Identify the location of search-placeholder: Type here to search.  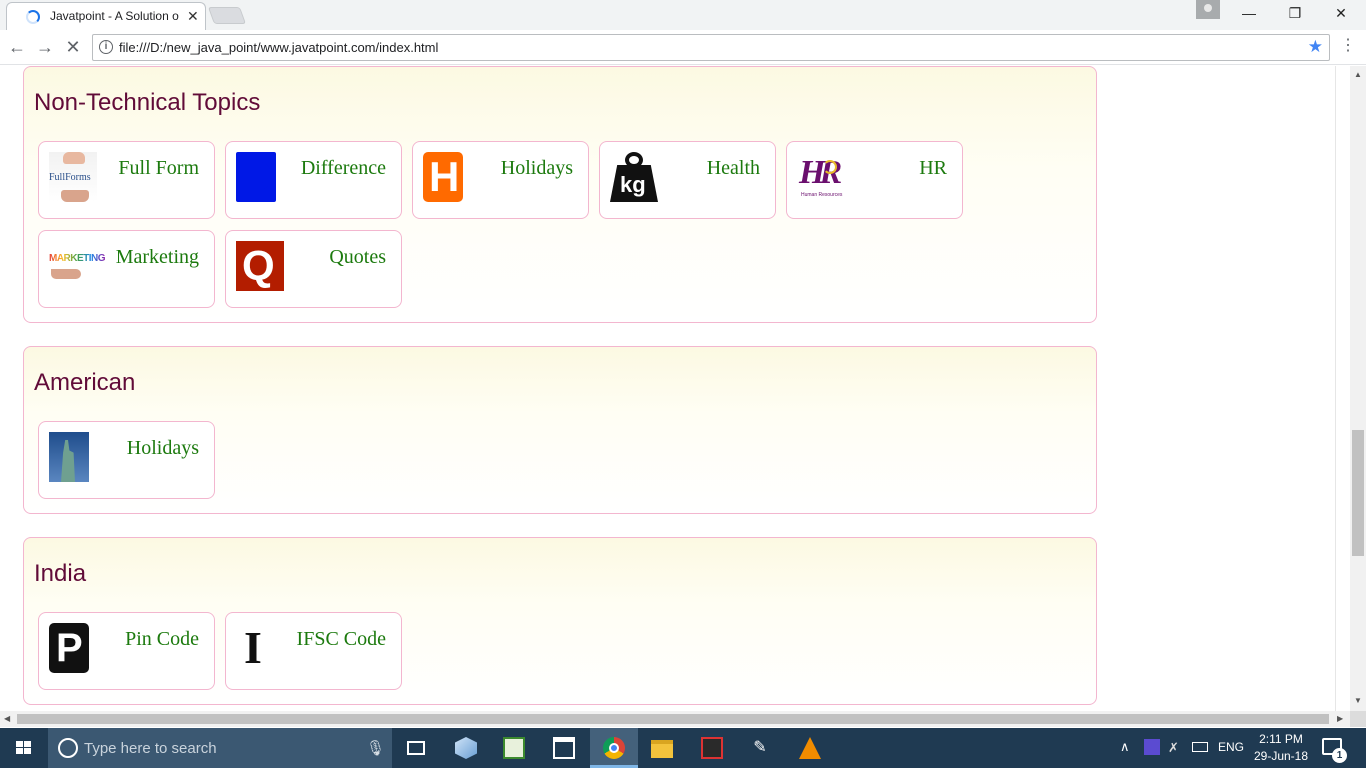
(150, 748).